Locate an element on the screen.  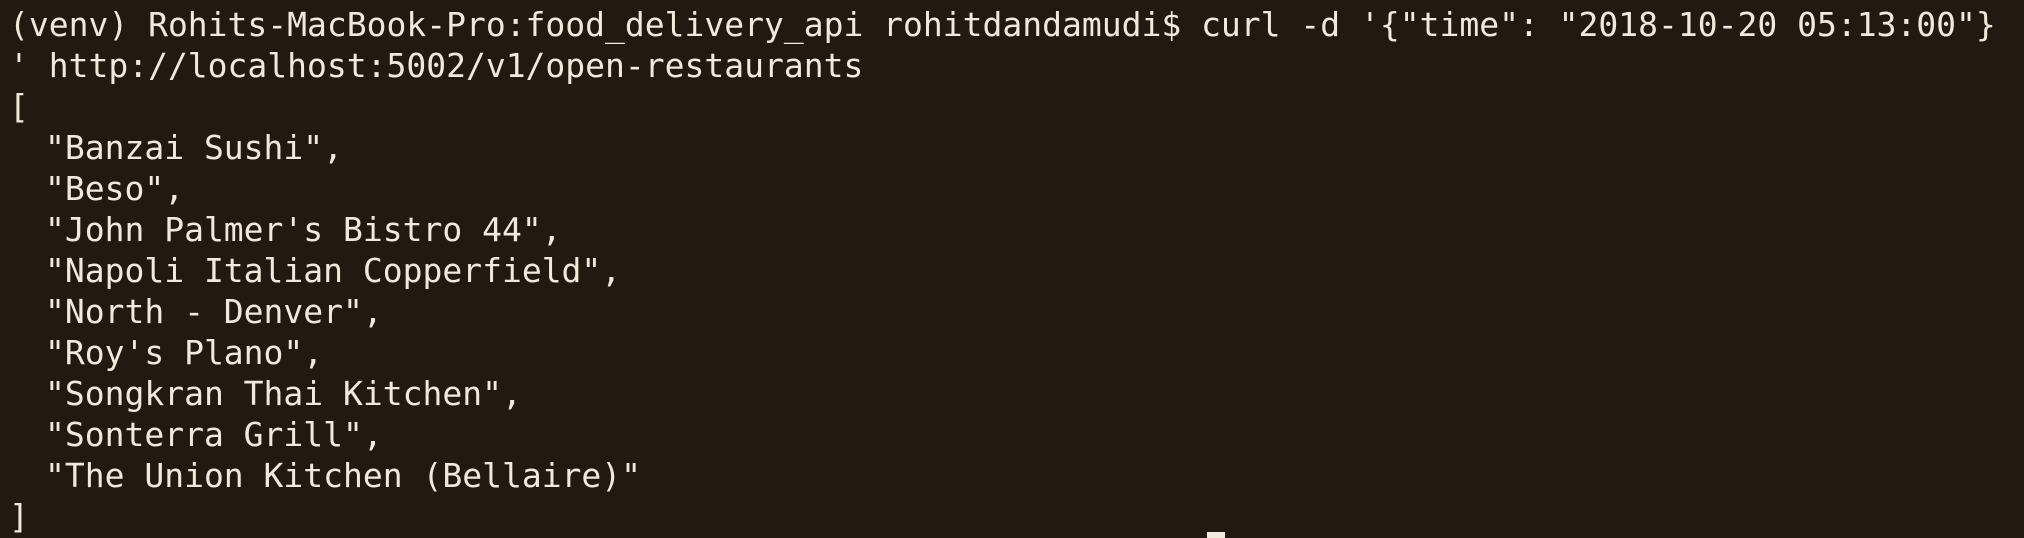
json-open-bracket: [ is located at coordinates (19, 106).